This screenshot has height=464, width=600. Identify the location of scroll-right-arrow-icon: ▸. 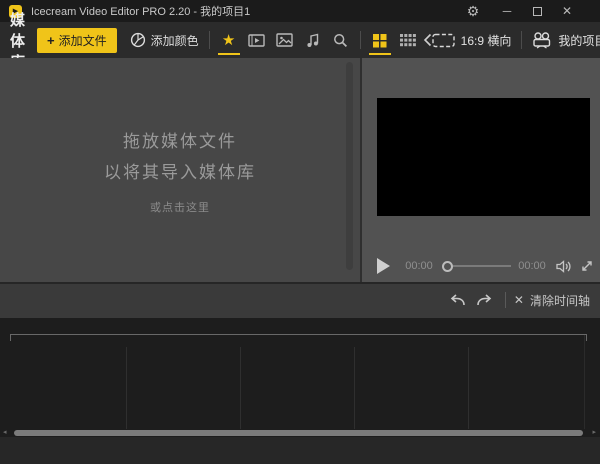
(594, 433).